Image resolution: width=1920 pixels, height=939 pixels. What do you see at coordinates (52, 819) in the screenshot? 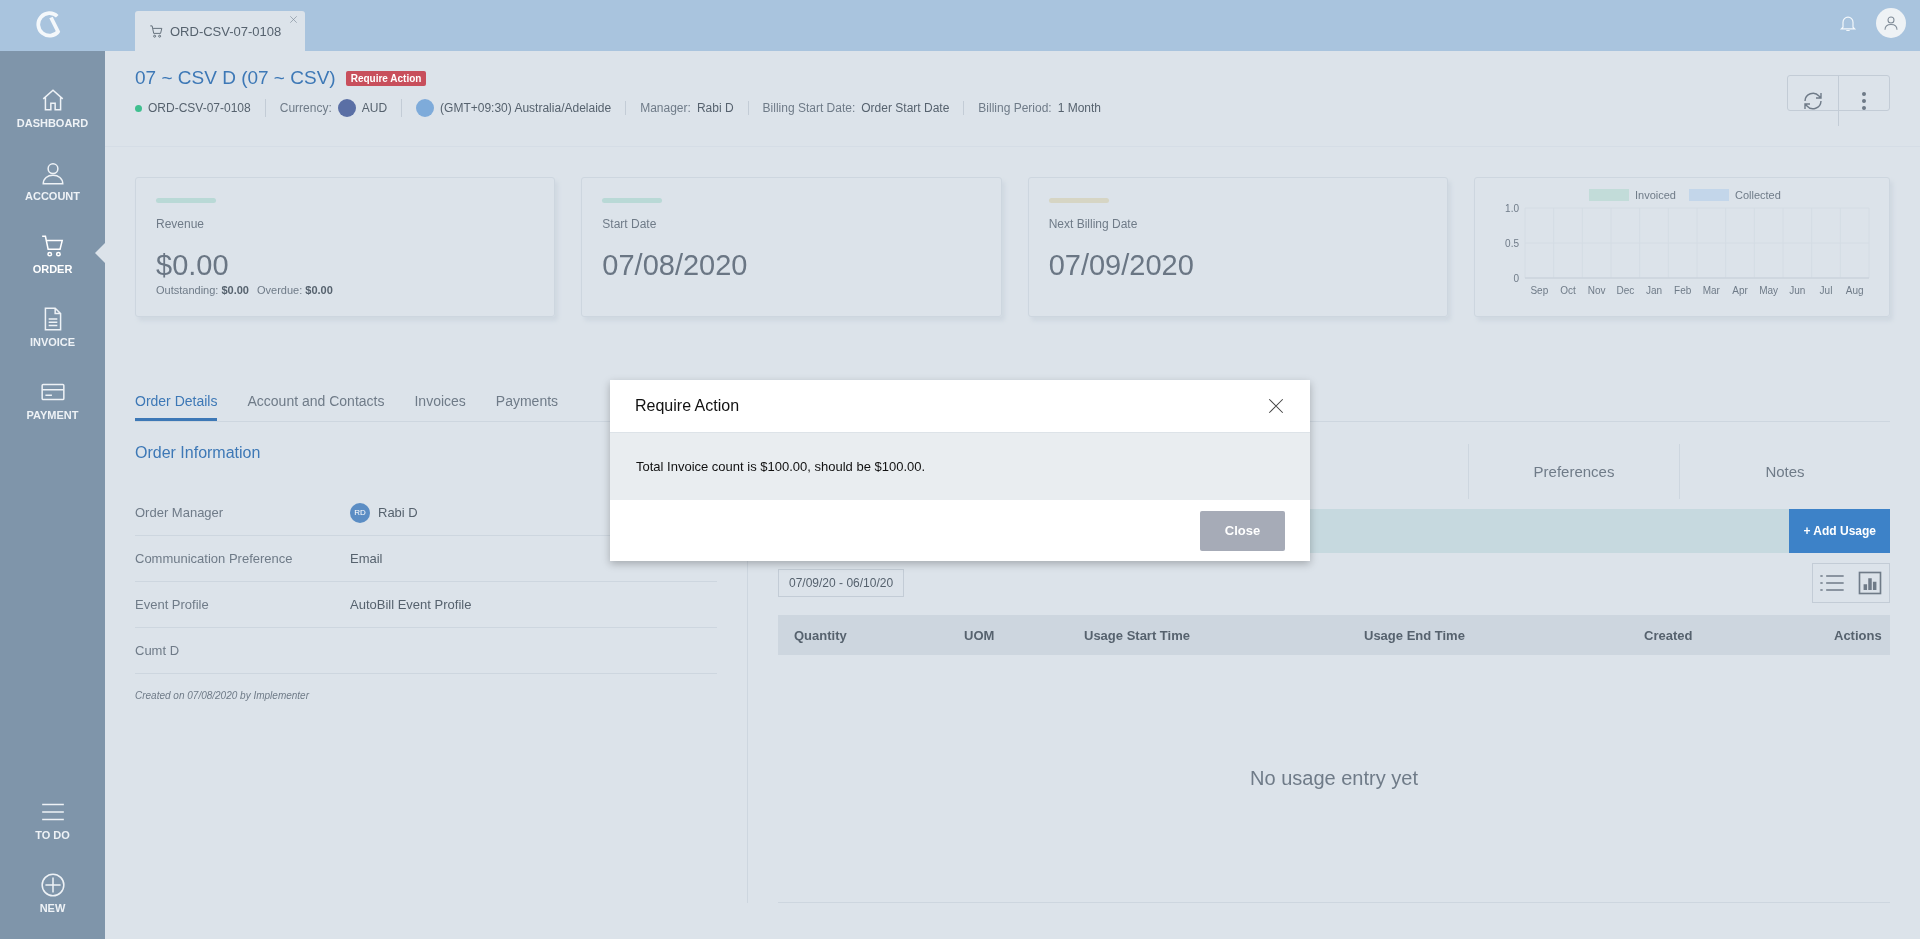
I see `nav-item: TO DO` at bounding box center [52, 819].